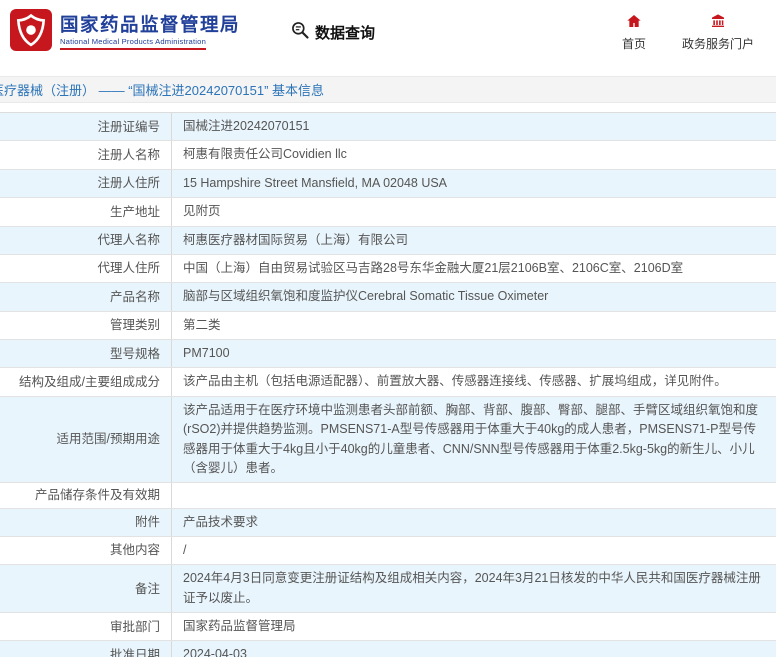 The image size is (776, 657). What do you see at coordinates (150, 24) in the screenshot?
I see `org-name-cn: 国家药品监督管理局` at bounding box center [150, 24].